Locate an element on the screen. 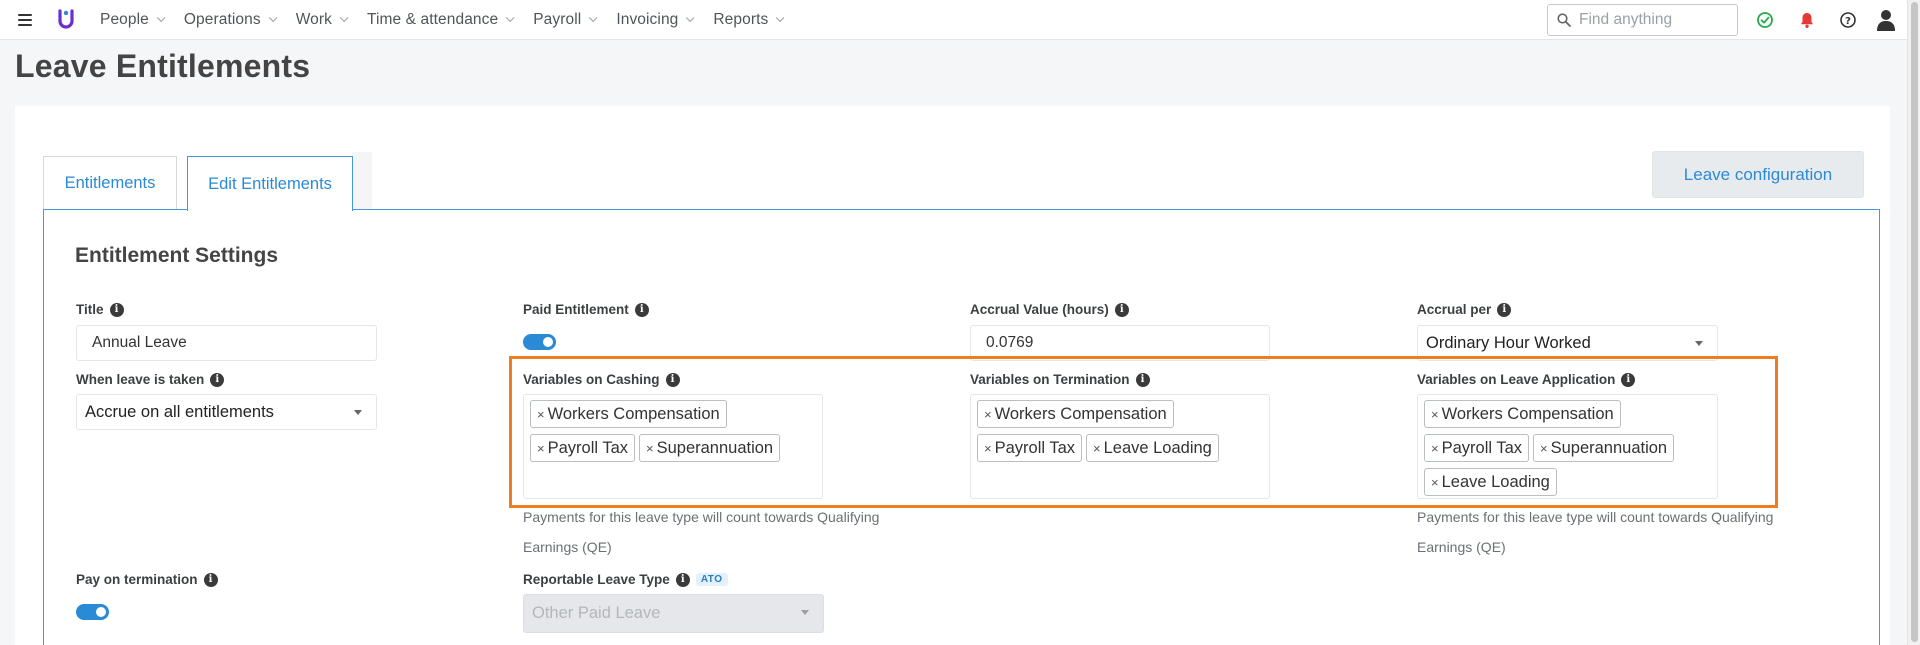 The width and height of the screenshot is (1920, 645). title-field: Annual Leave is located at coordinates (226, 343).